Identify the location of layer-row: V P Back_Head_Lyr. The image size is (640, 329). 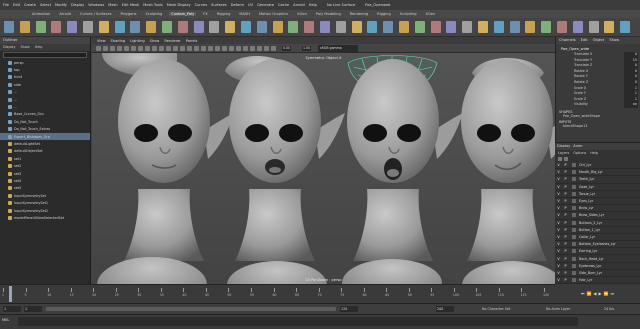
(597, 259).